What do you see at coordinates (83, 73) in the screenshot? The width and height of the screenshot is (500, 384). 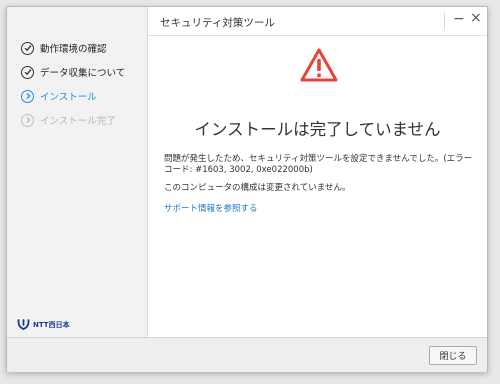 I see `step-label: データ収集について` at bounding box center [83, 73].